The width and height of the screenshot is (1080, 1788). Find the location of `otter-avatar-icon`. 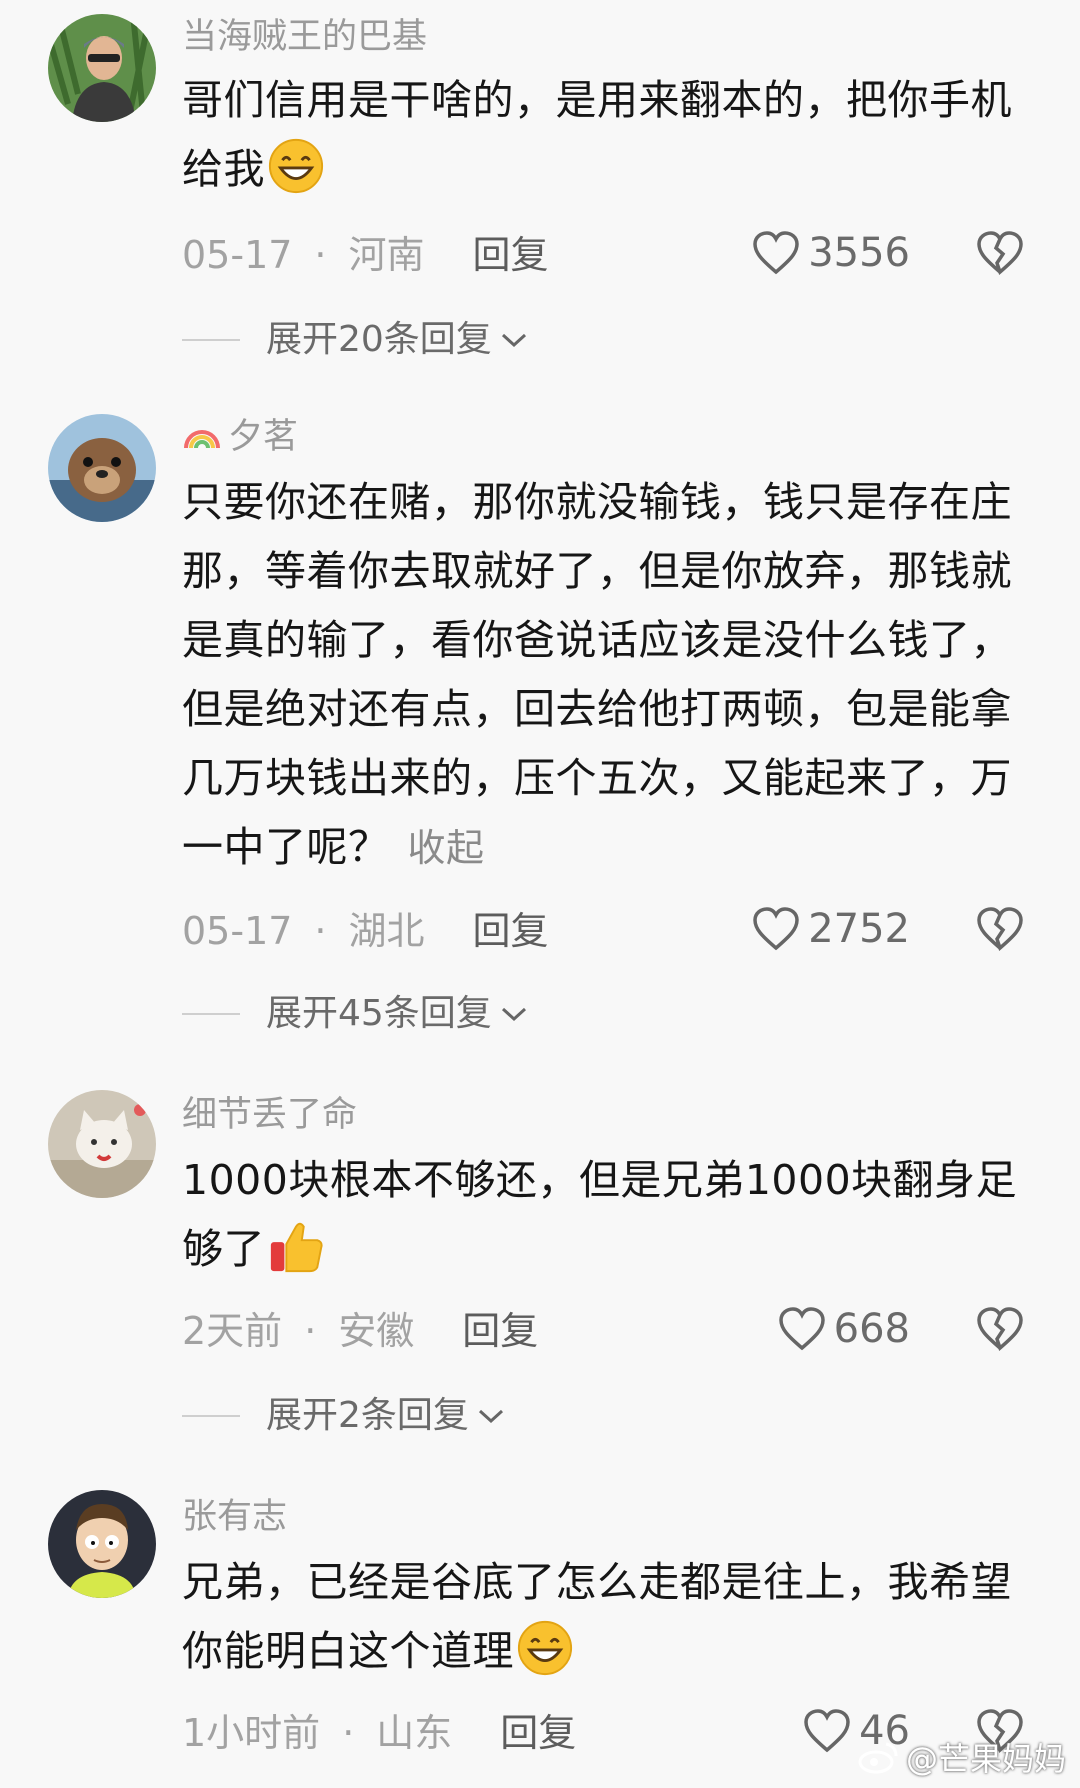

otter-avatar-icon is located at coordinates (102, 468).